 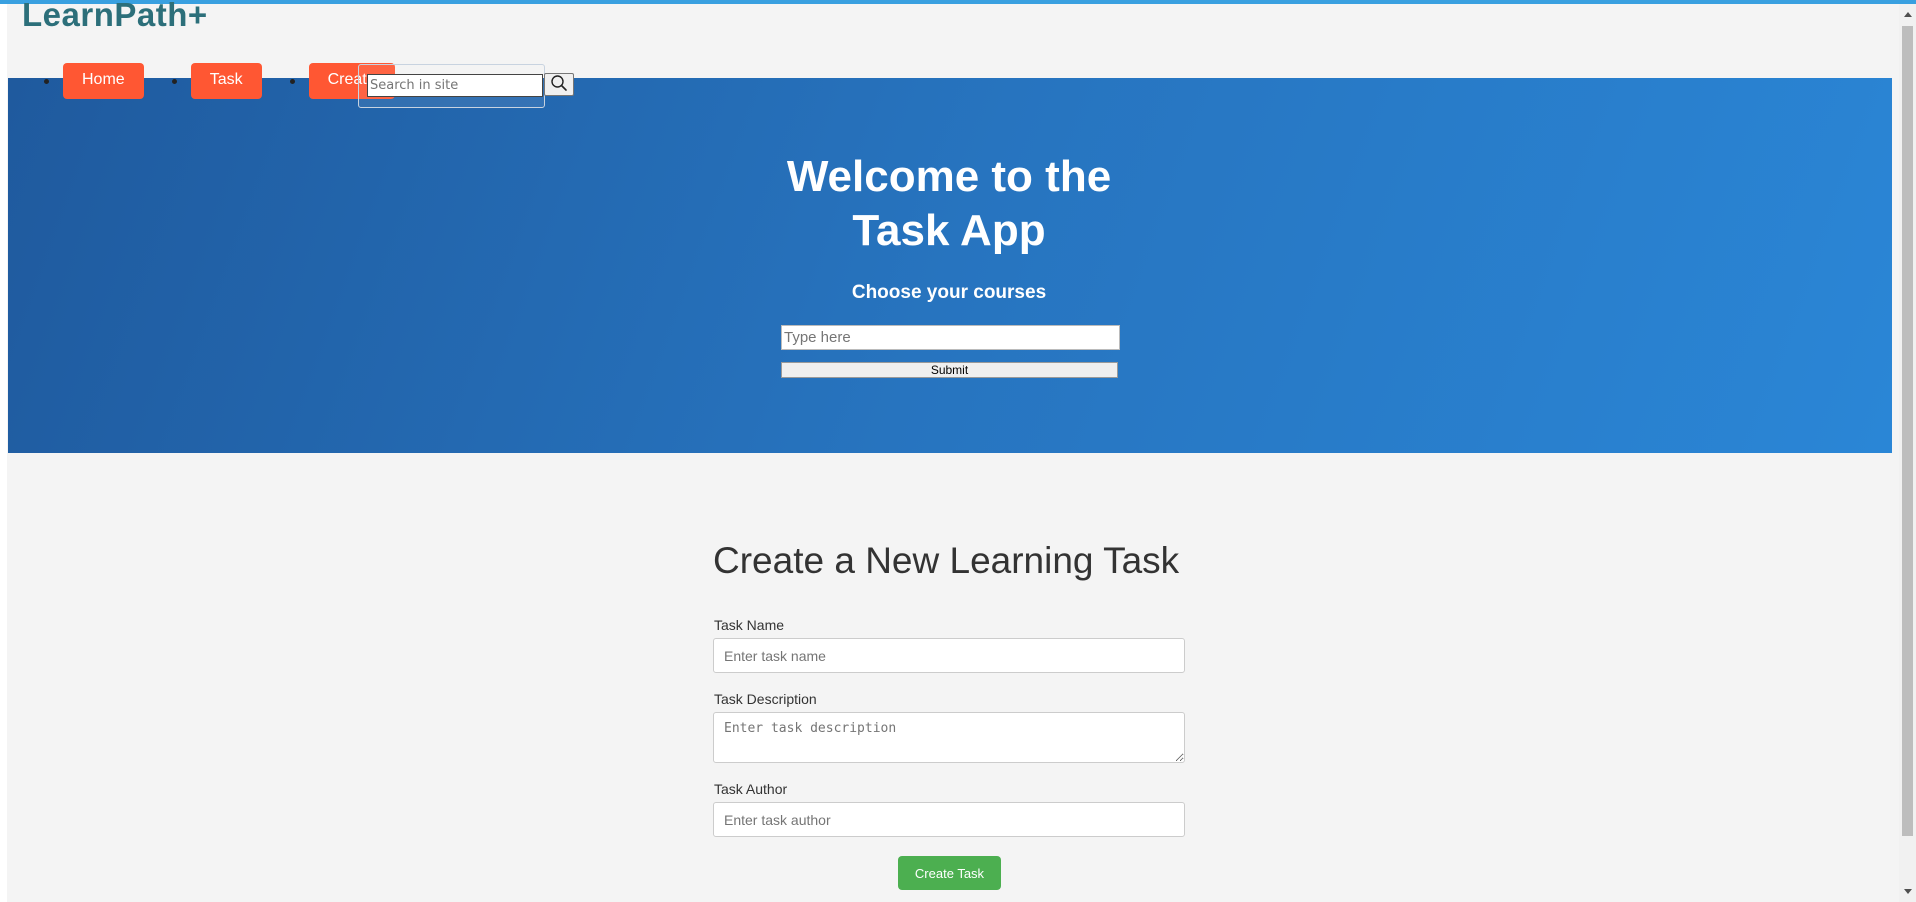 I want to click on nav-item-home: Home, so click(x=102, y=81).